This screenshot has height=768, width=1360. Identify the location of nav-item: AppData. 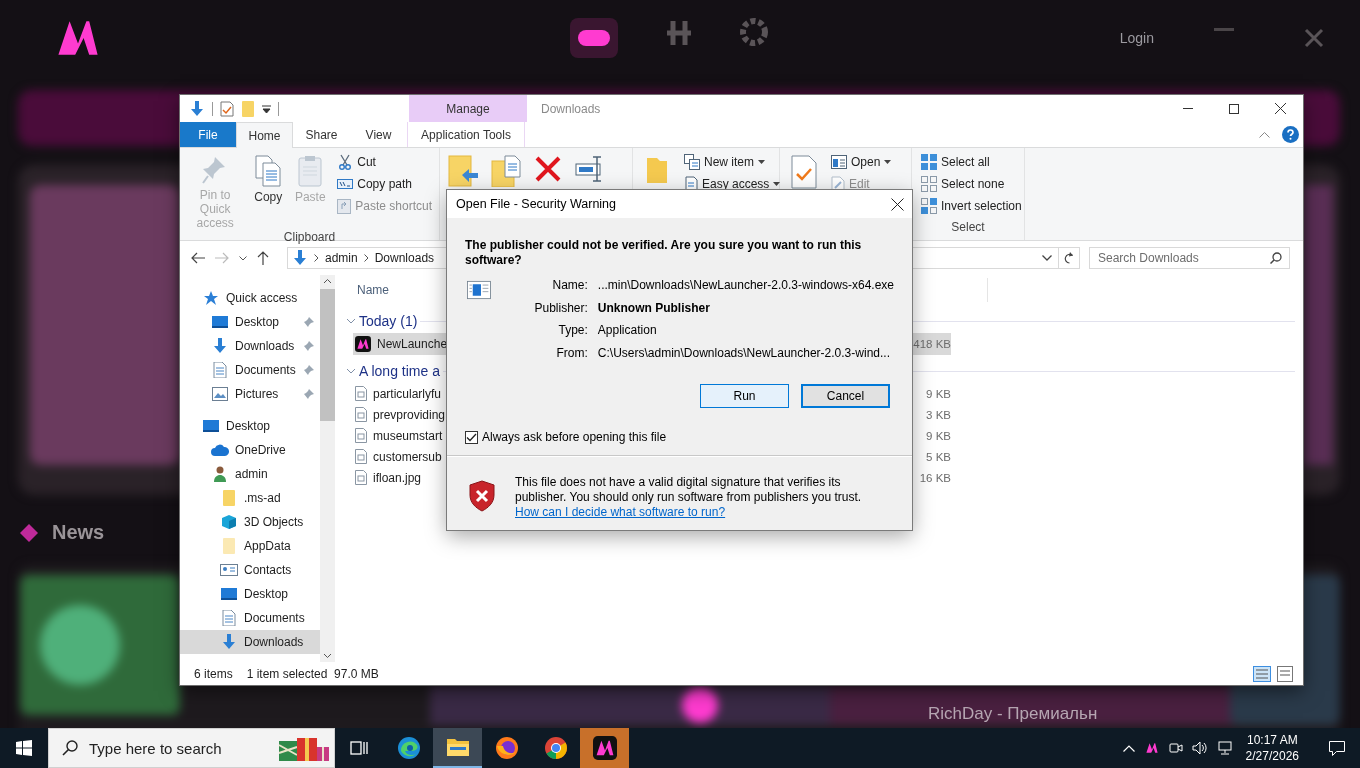
(250, 546).